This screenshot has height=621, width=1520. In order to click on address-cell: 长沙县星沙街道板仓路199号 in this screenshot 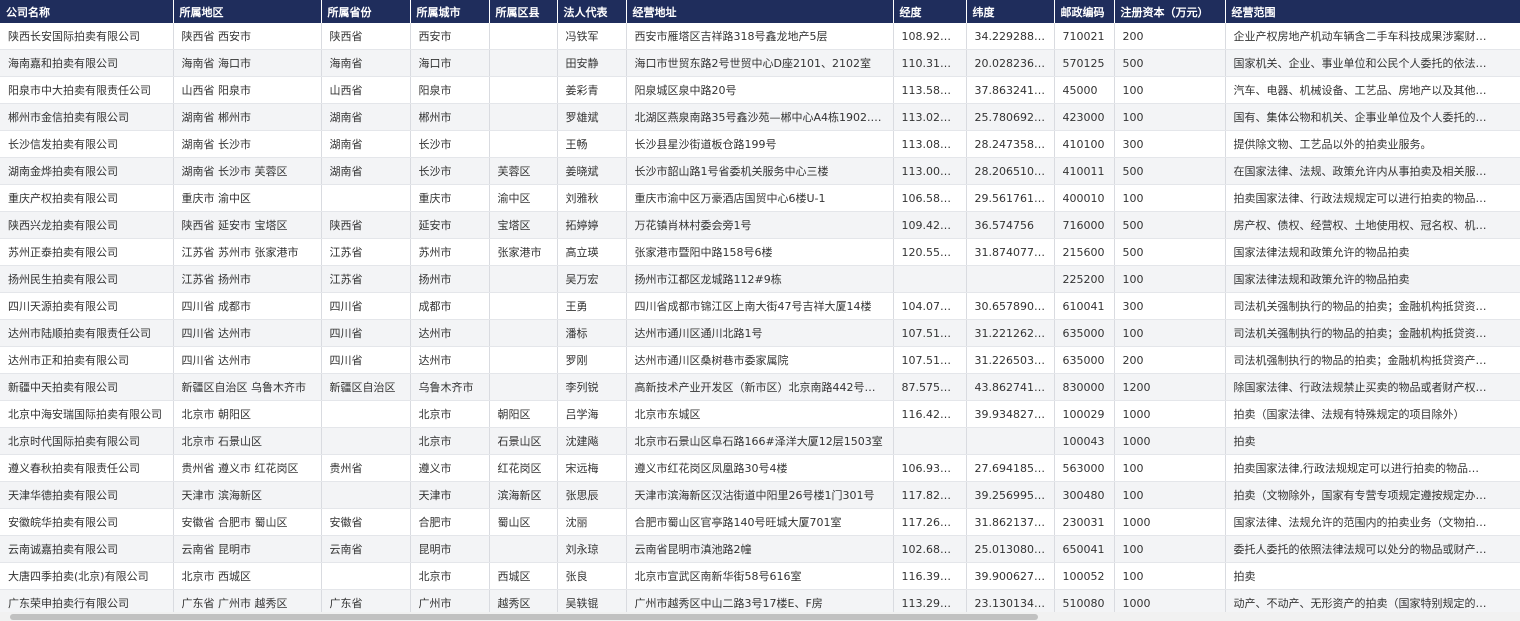, I will do `click(760, 144)`.